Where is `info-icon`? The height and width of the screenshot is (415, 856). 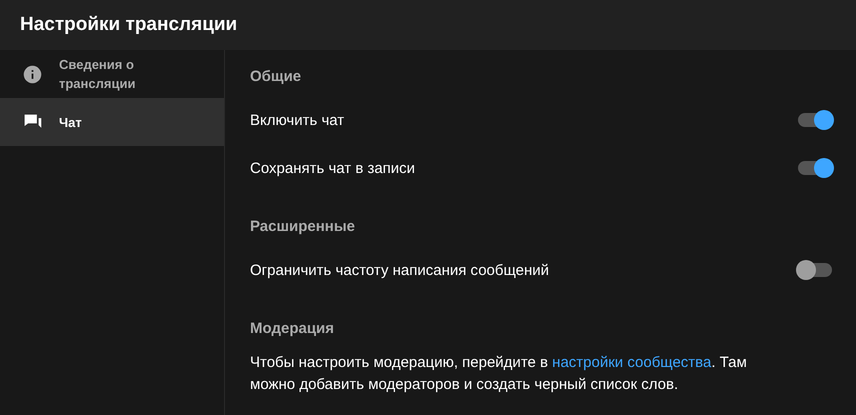 info-icon is located at coordinates (32, 74).